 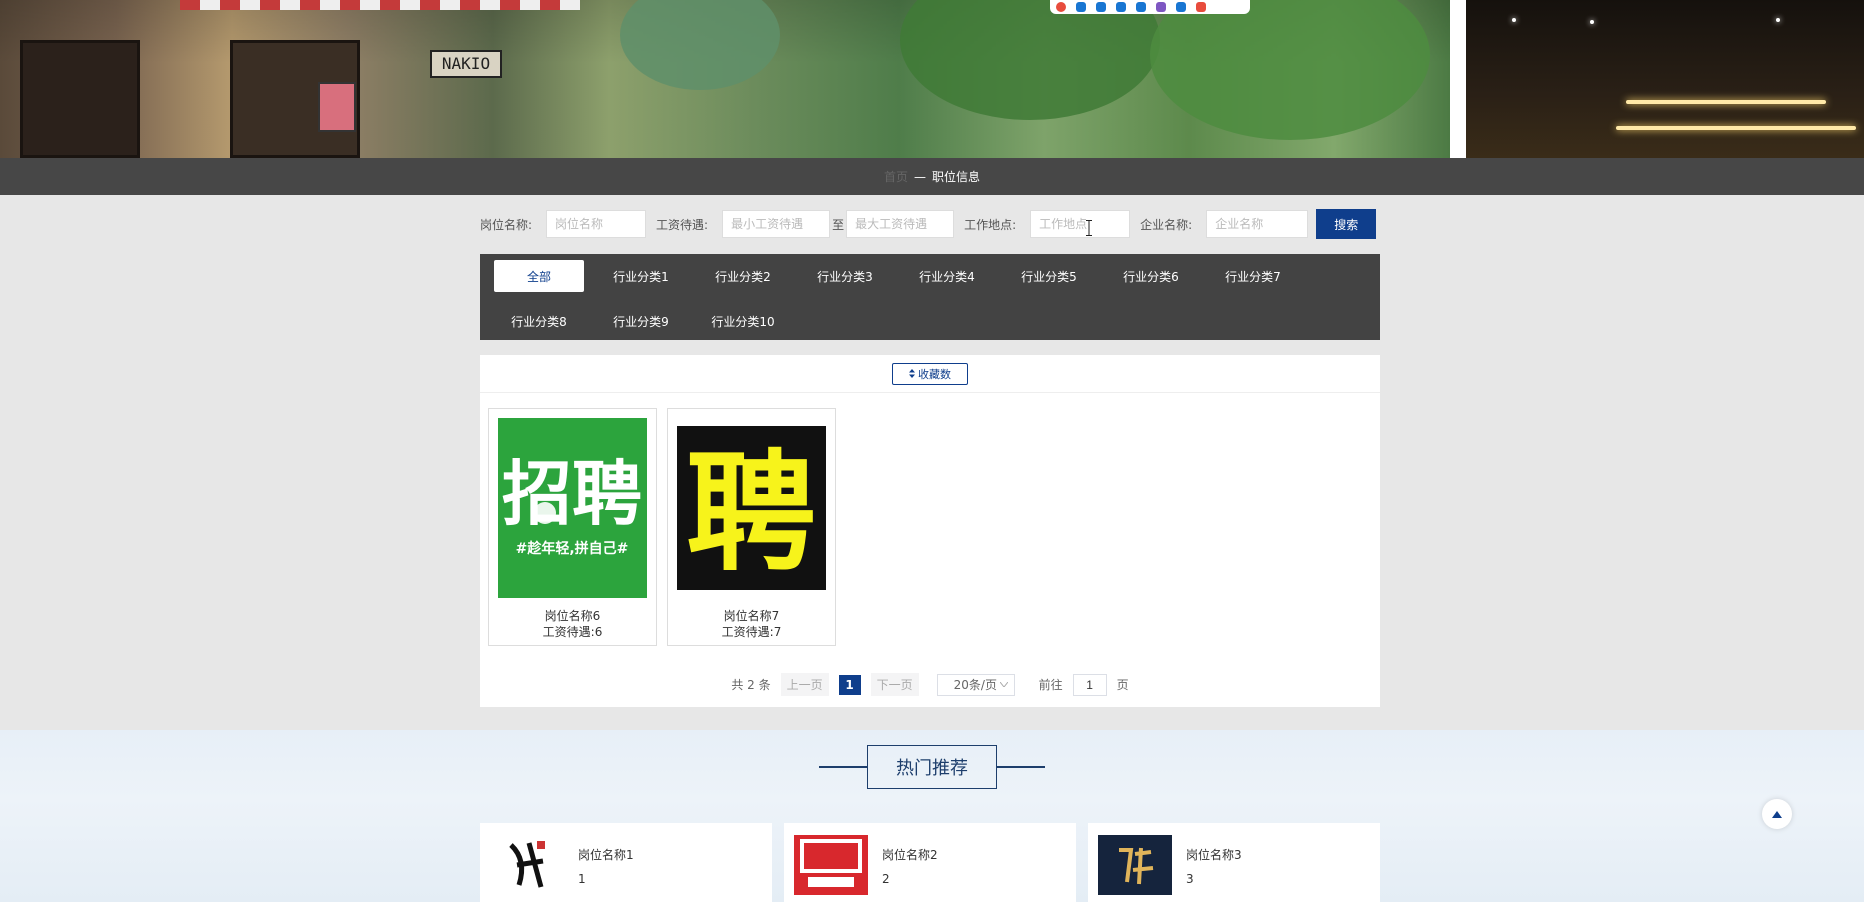 I want to click on category-item: 行业分类6, so click(x=1151, y=276).